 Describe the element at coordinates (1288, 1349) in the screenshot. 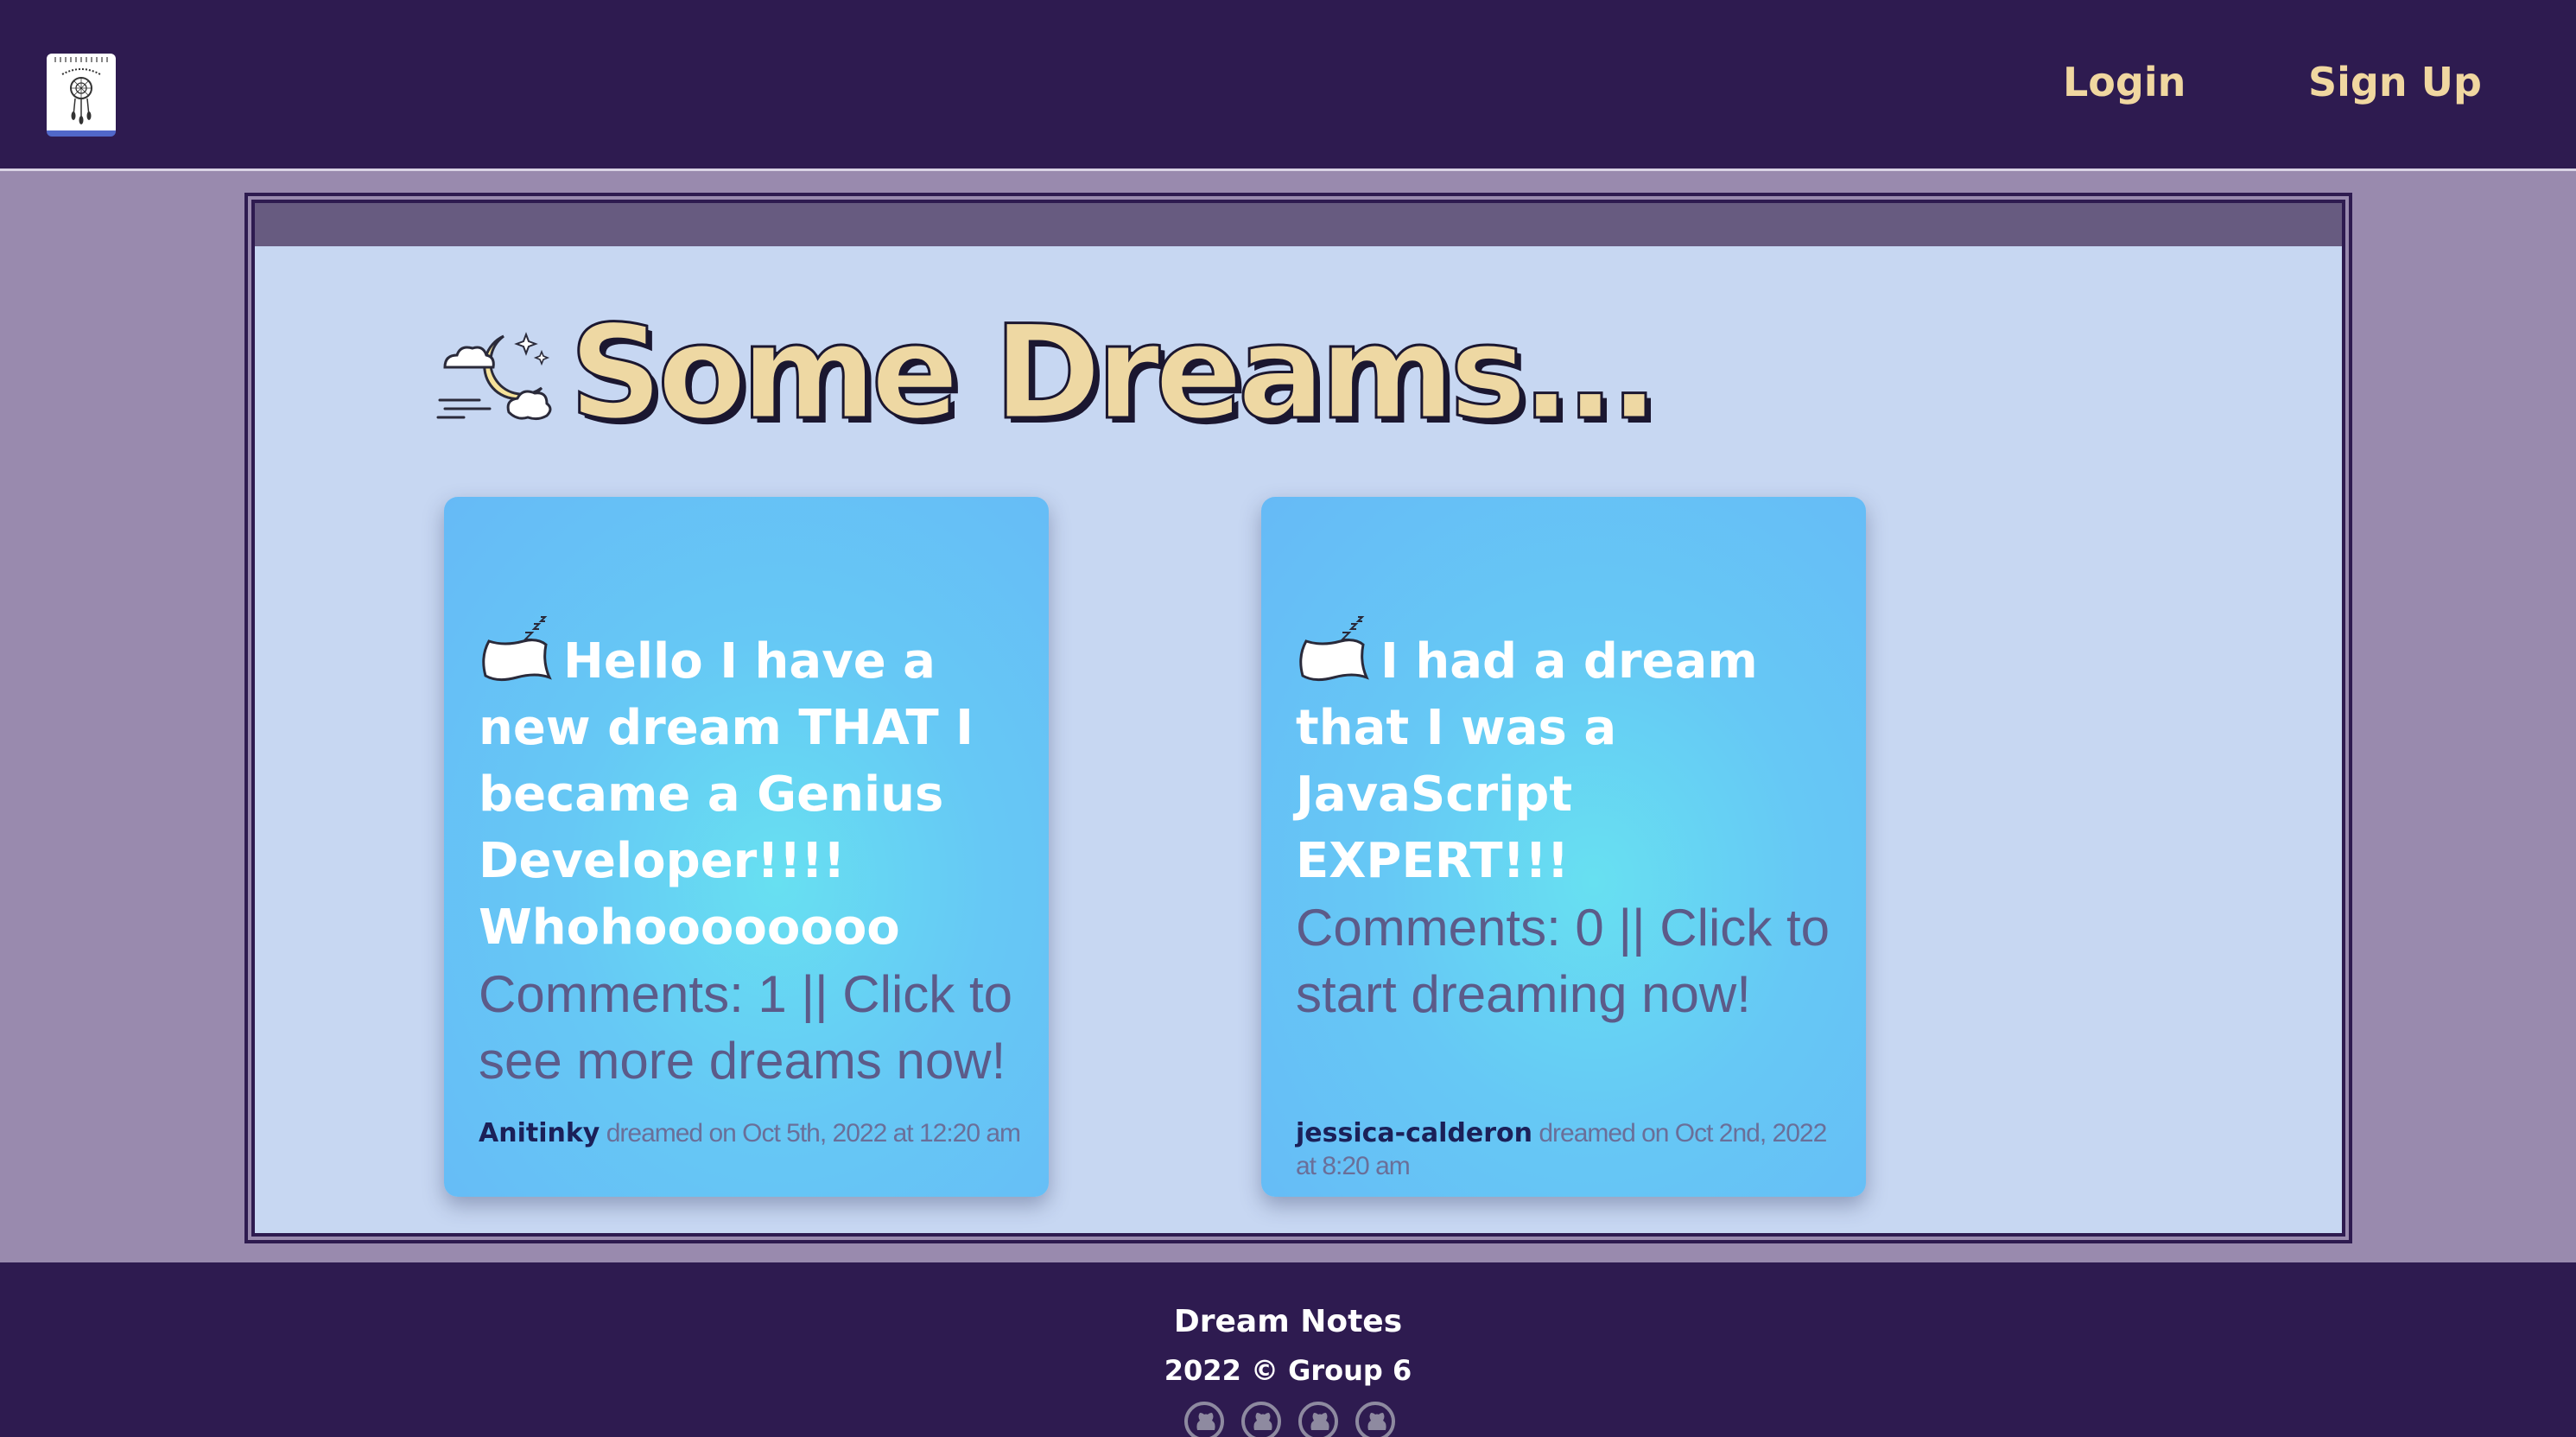

I see `footer: Dream Notes 2022 © Group 6` at that location.